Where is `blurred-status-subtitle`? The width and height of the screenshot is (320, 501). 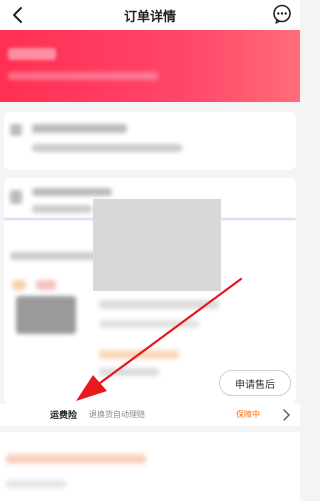
blurred-status-subtitle is located at coordinates (83, 76).